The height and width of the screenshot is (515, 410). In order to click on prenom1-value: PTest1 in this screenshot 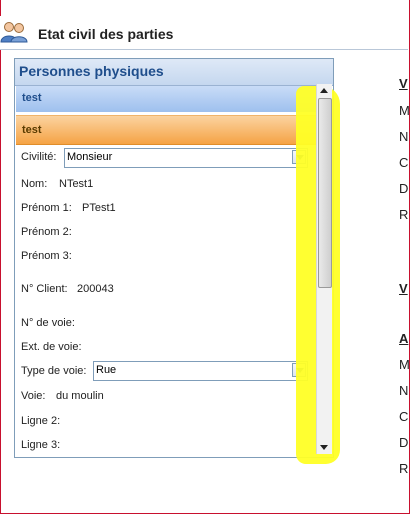, I will do `click(99, 208)`.